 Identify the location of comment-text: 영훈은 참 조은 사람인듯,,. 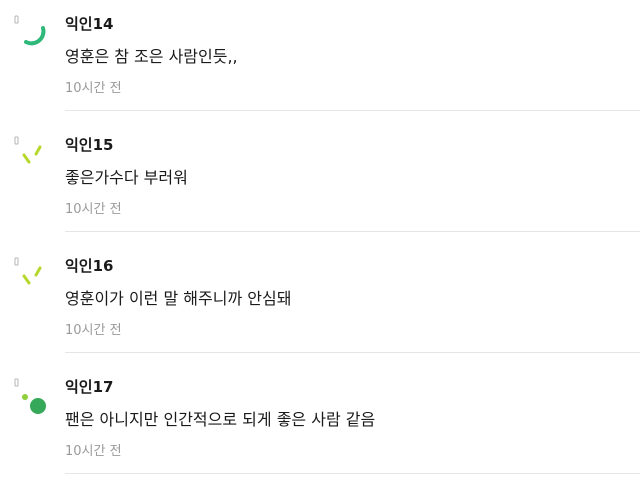
(151, 56).